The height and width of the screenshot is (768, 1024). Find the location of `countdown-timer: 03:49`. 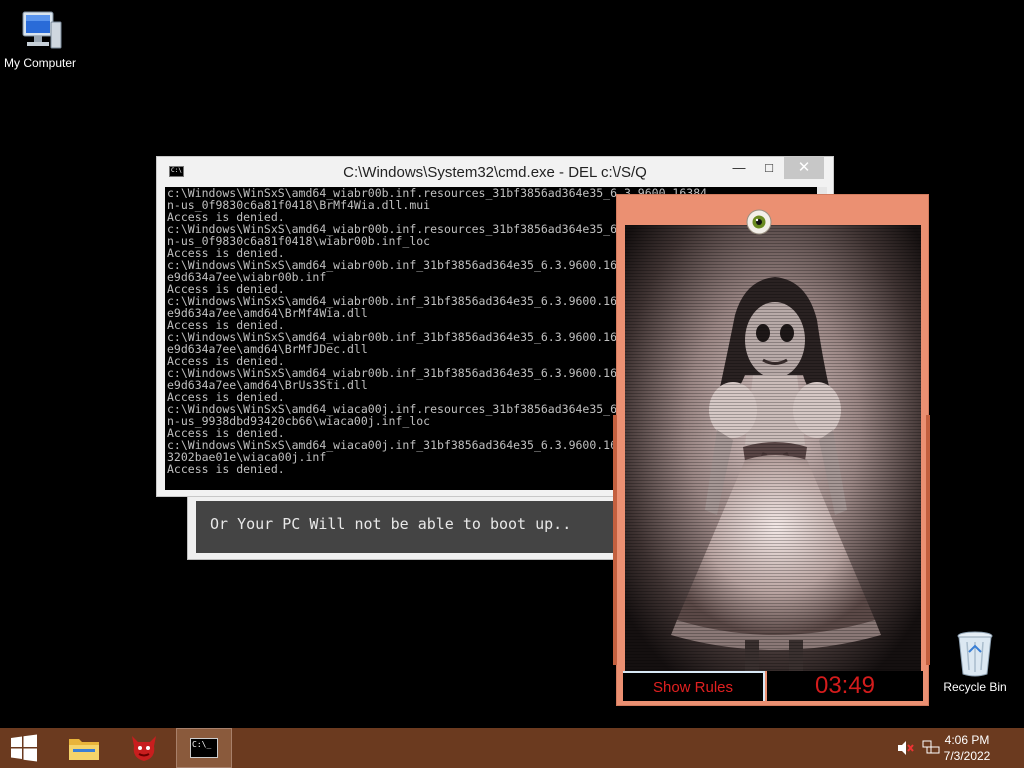

countdown-timer: 03:49 is located at coordinates (845, 686).